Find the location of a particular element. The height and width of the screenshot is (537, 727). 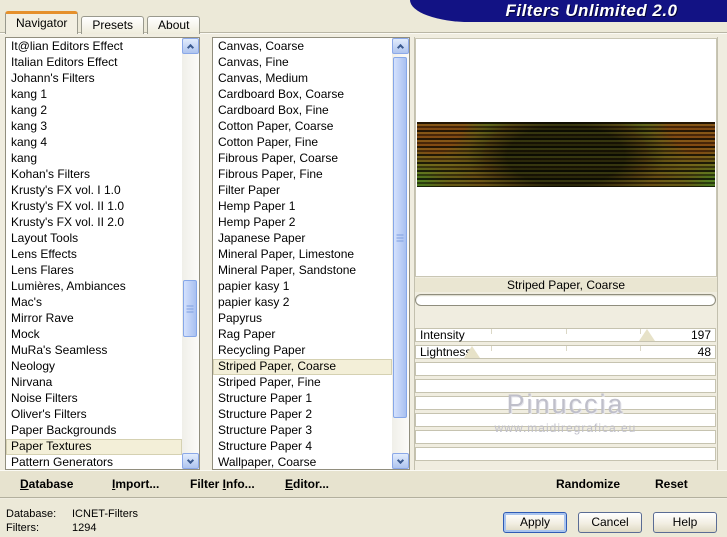

reset-button: Reset is located at coordinates (671, 484).